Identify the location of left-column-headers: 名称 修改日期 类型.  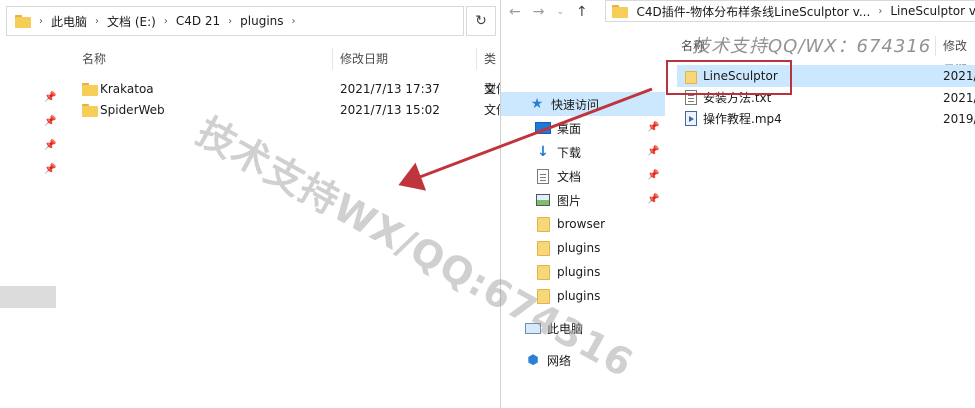
(281, 70).